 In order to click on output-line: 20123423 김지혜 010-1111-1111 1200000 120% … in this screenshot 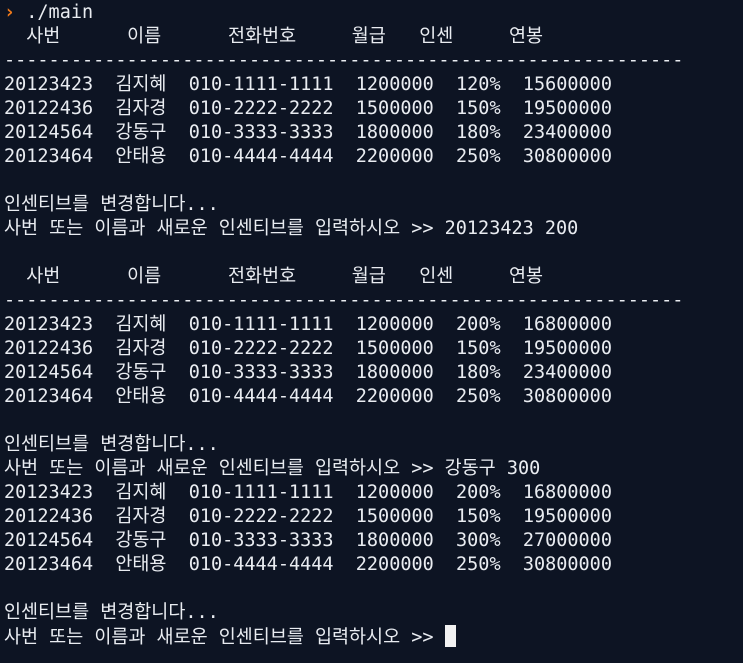, I will do `click(308, 84)`.